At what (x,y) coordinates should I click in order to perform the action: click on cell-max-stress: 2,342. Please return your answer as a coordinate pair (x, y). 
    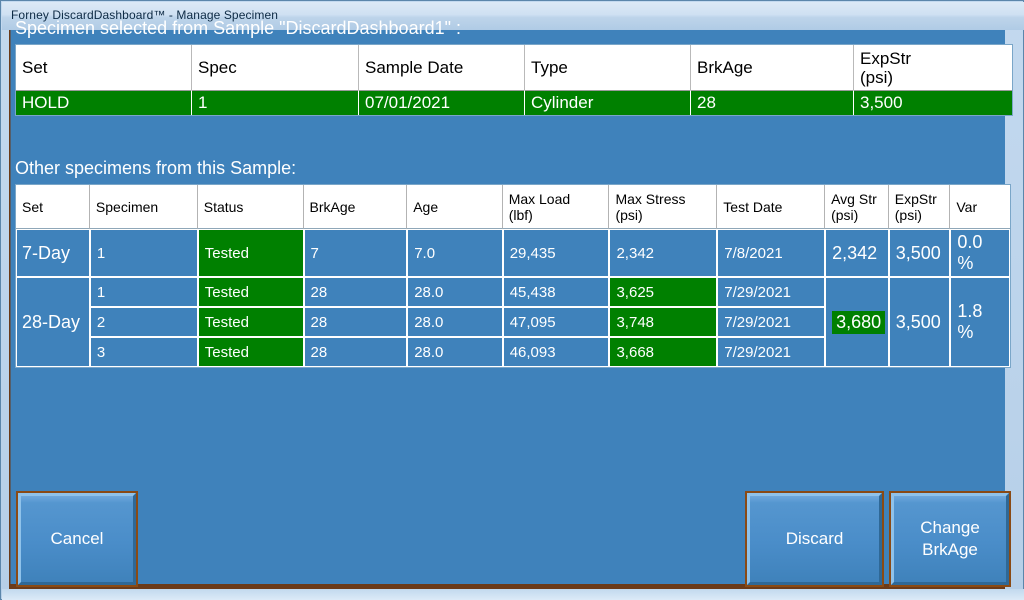
    Looking at the image, I should click on (663, 253).